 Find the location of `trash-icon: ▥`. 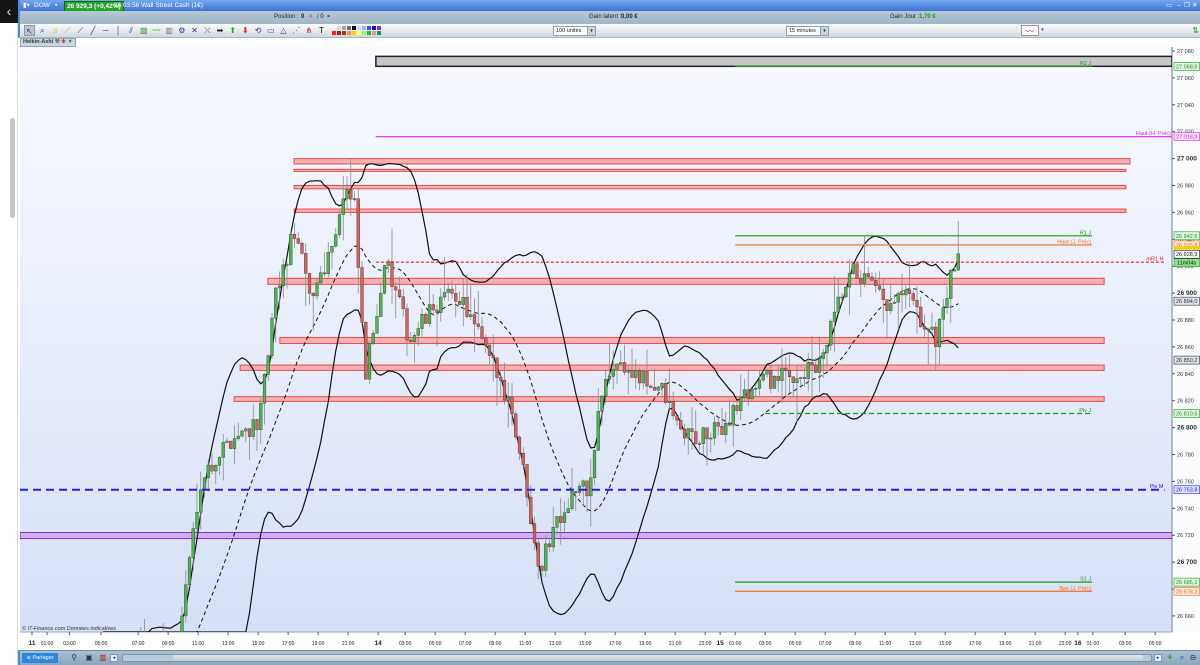

trash-icon: ▥ is located at coordinates (169, 30).